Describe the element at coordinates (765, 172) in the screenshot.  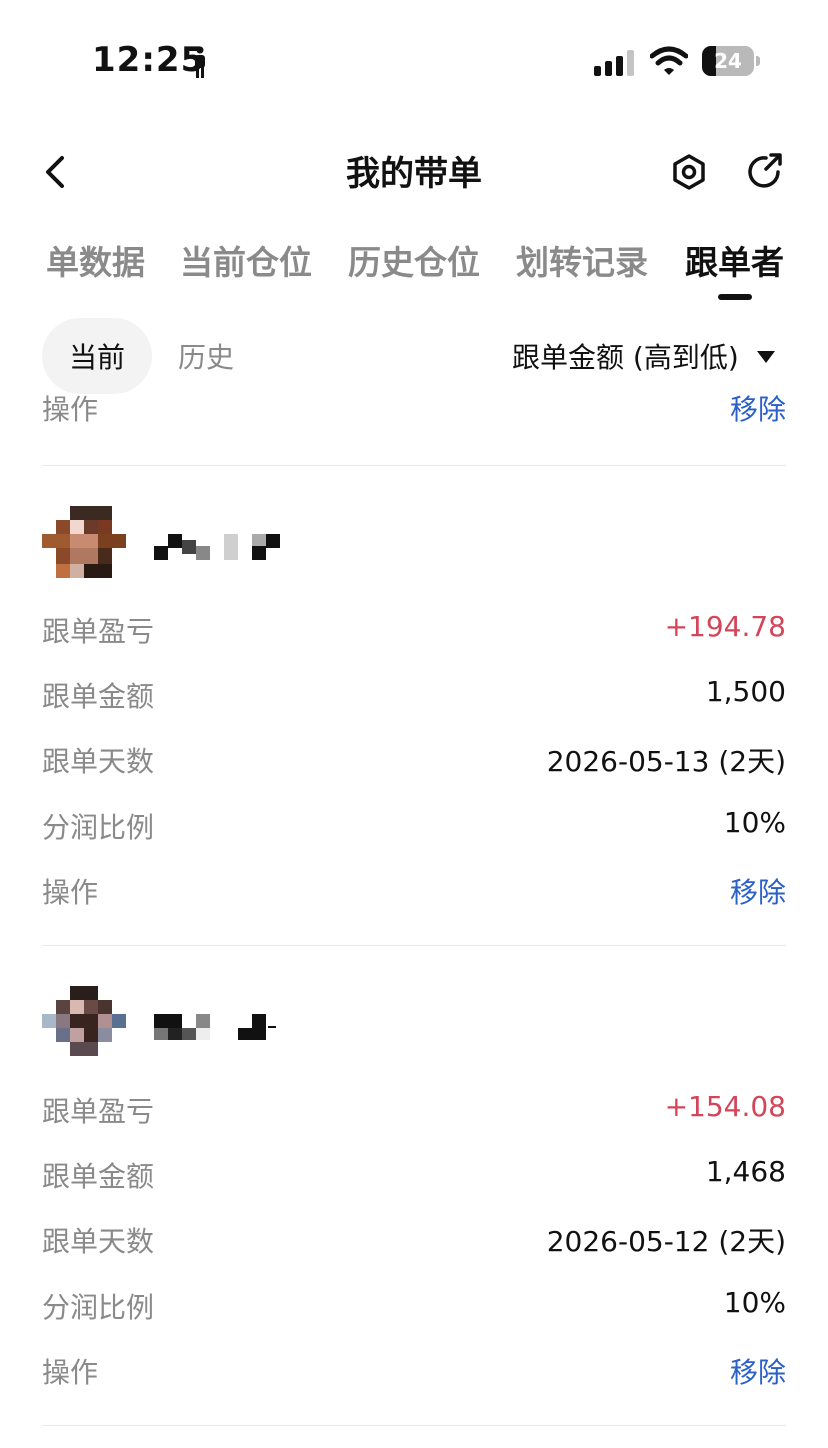
I see `share-icon` at that location.